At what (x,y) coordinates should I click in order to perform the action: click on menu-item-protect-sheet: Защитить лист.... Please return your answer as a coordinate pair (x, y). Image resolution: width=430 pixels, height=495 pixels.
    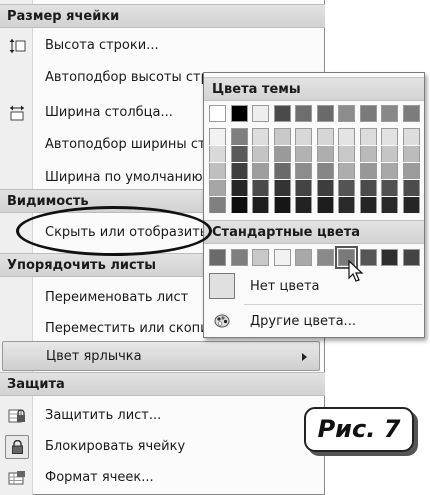
    Looking at the image, I should click on (162, 416).